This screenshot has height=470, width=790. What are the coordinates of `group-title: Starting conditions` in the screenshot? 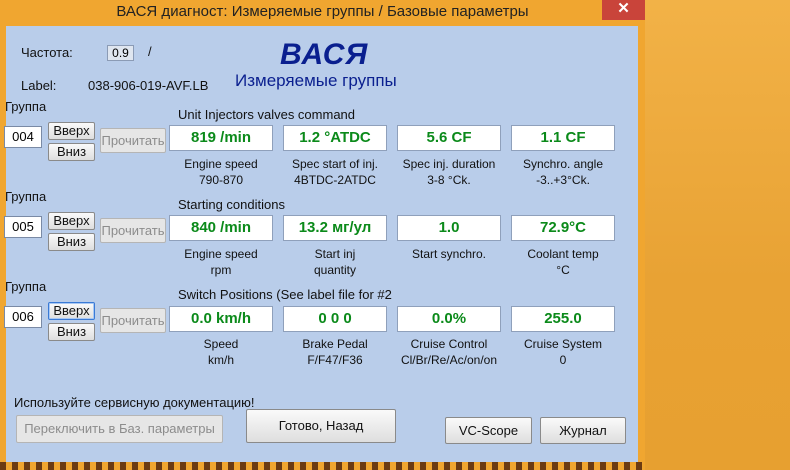 It's located at (231, 204).